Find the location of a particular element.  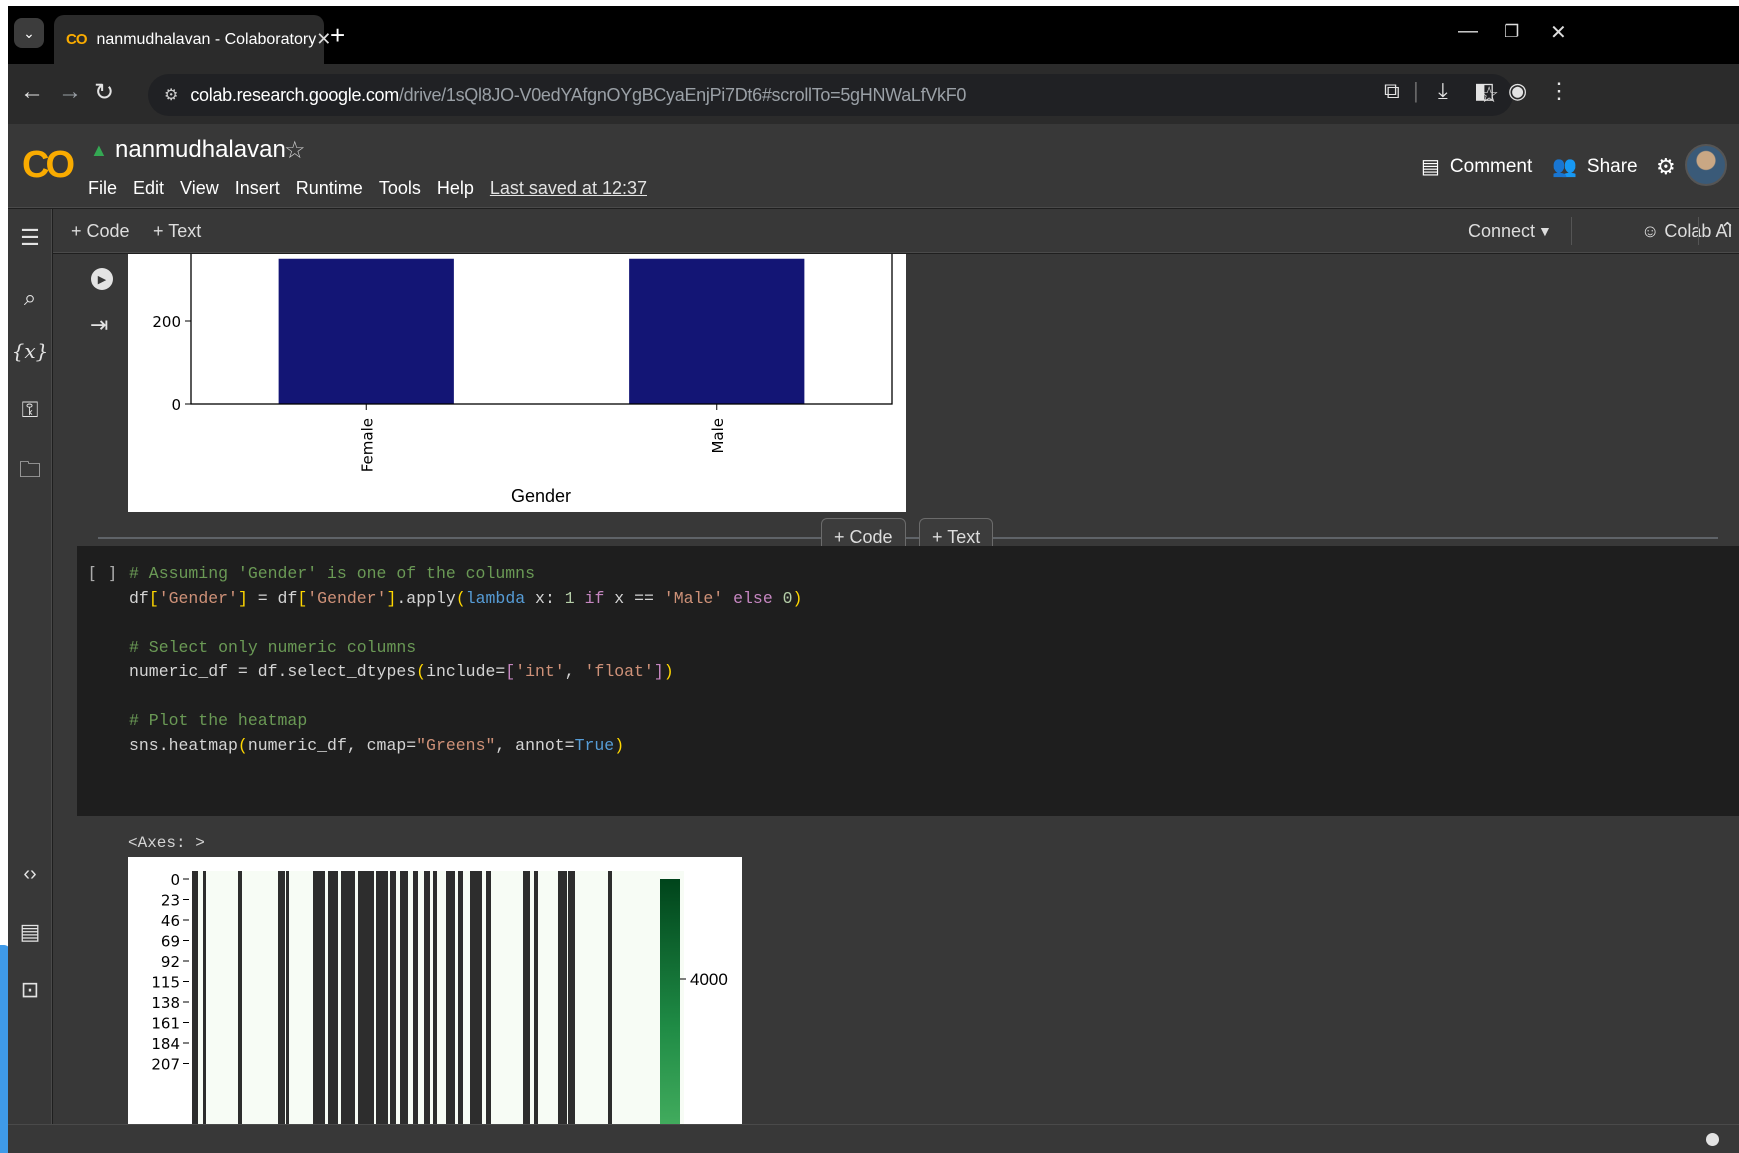

colab-favicon-icon: CO is located at coordinates (76, 39).